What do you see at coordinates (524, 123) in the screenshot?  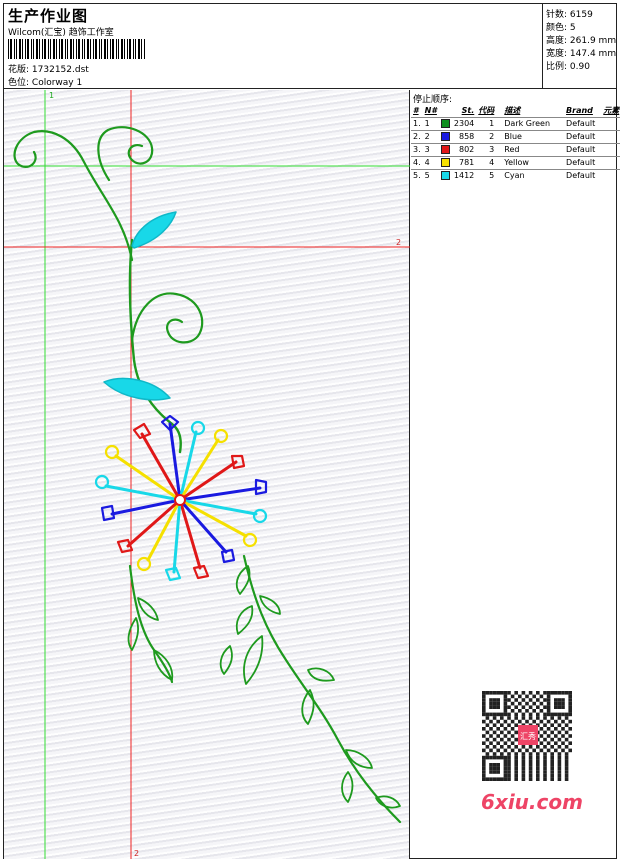 I see `thread-description: Dark Green` at bounding box center [524, 123].